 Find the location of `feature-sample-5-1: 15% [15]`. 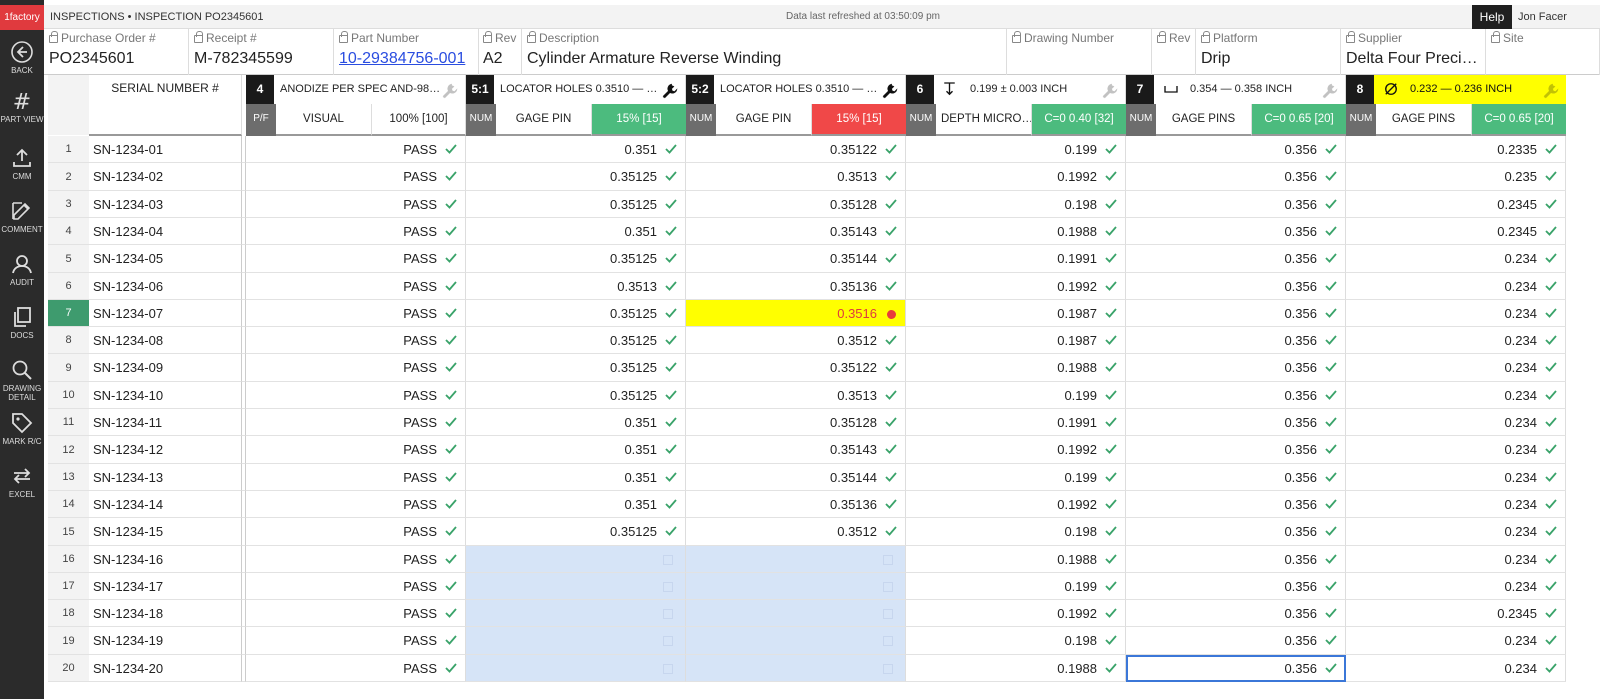

feature-sample-5-1: 15% [15] is located at coordinates (639, 120).